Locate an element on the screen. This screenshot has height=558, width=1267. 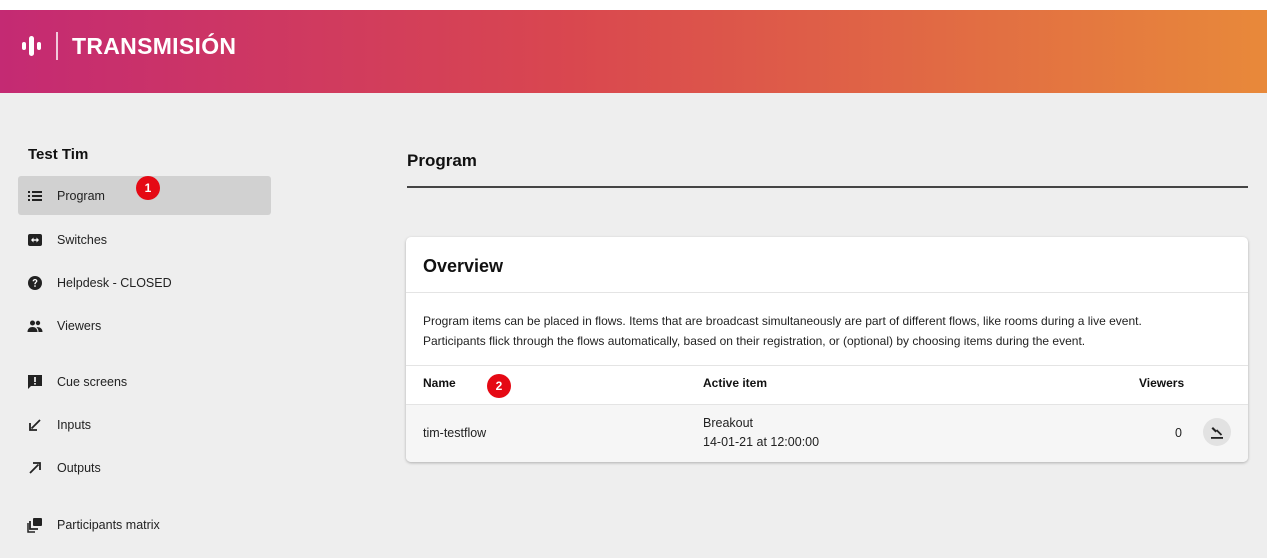
help-circle-icon is located at coordinates (35, 283).